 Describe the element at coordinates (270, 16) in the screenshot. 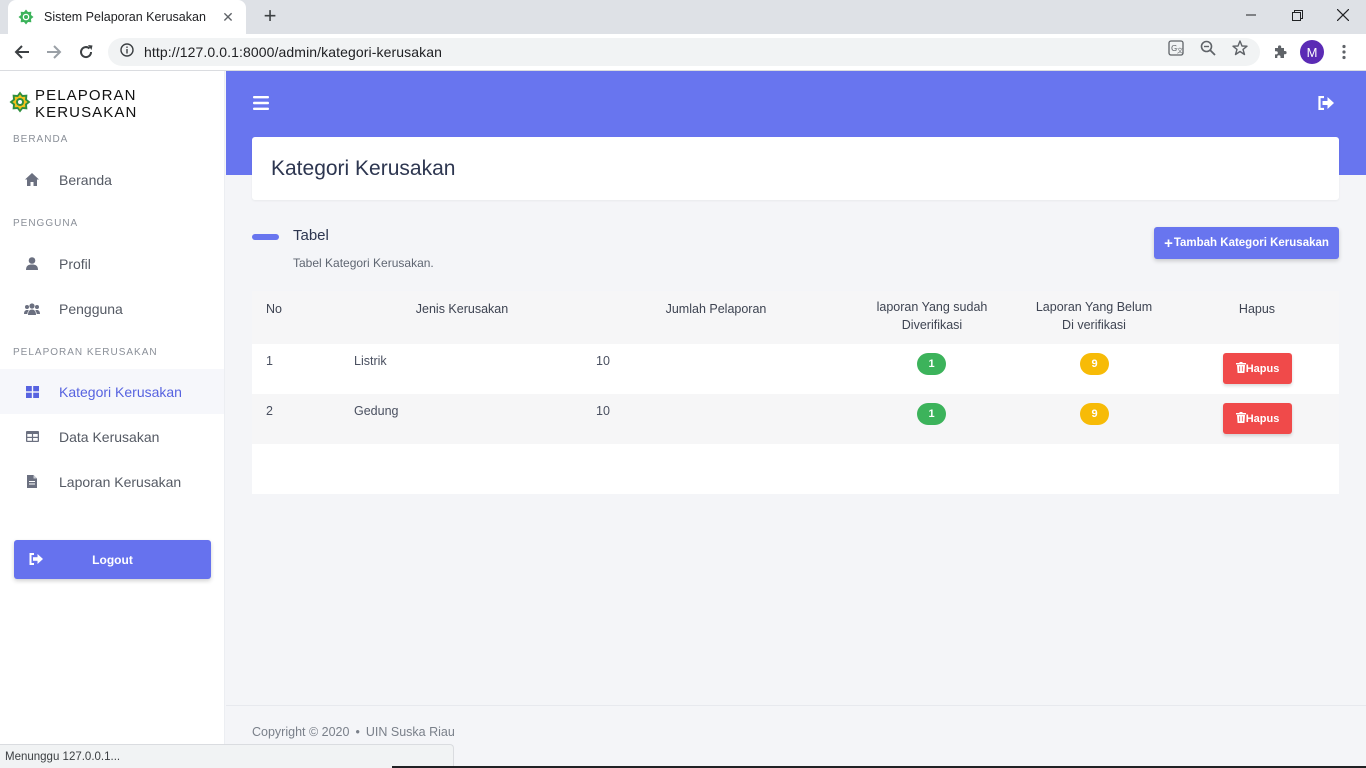

I see `new-tab-icon: +` at that location.